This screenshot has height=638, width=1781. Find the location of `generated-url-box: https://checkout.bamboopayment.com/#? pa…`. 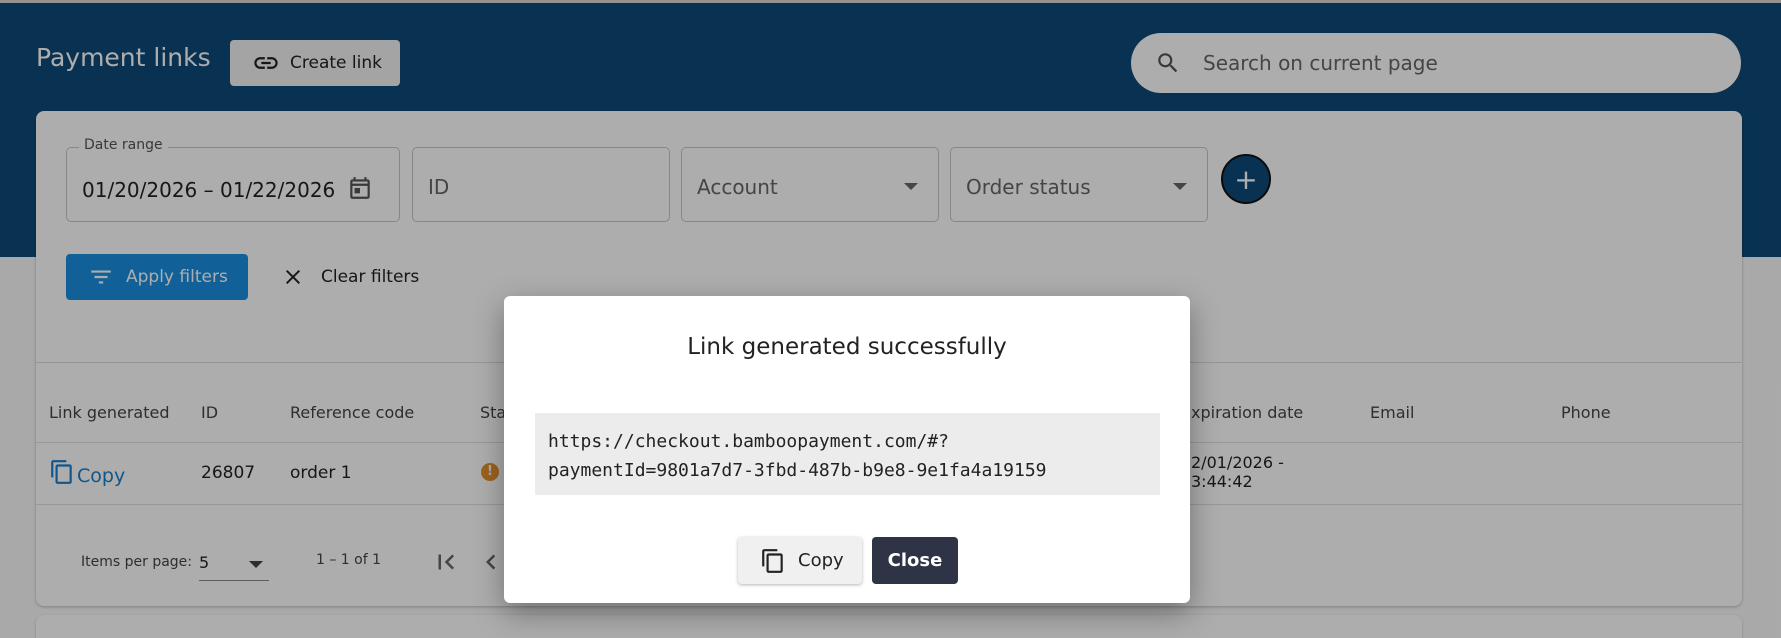

generated-url-box: https://checkout.bamboopayment.com/#? pa… is located at coordinates (847, 454).